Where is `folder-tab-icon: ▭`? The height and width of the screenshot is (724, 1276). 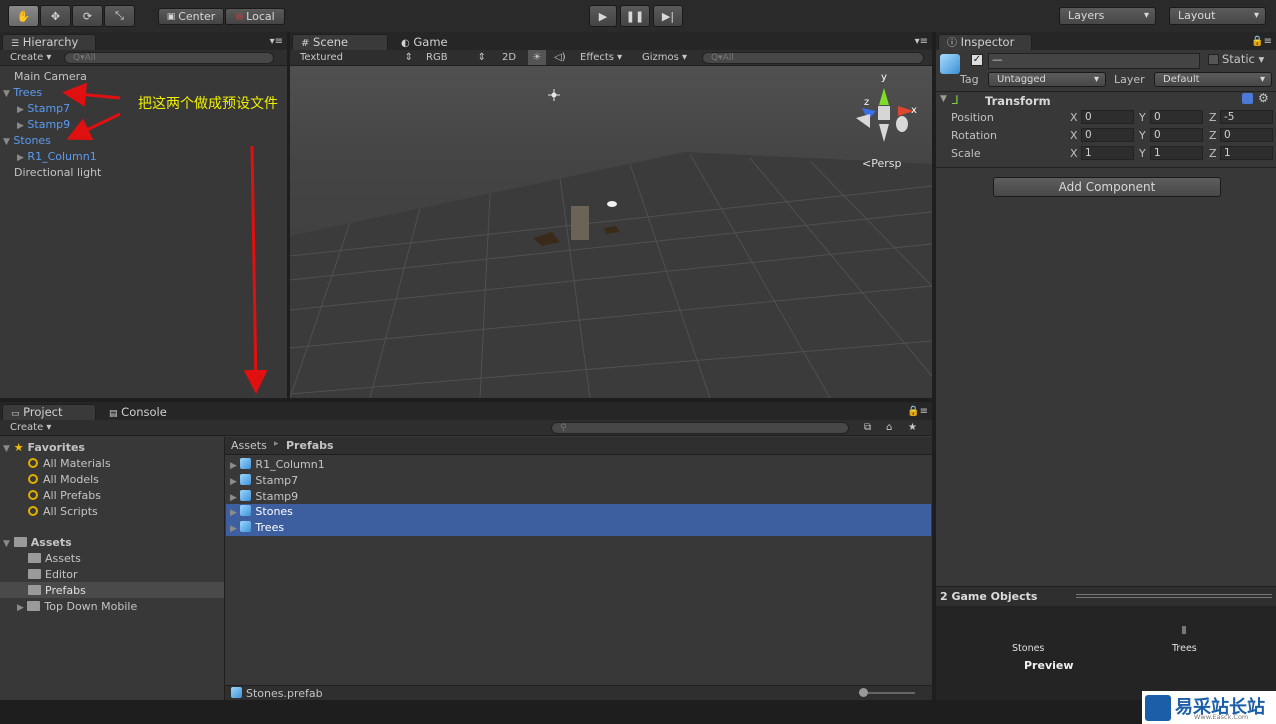 folder-tab-icon: ▭ is located at coordinates (15, 414).